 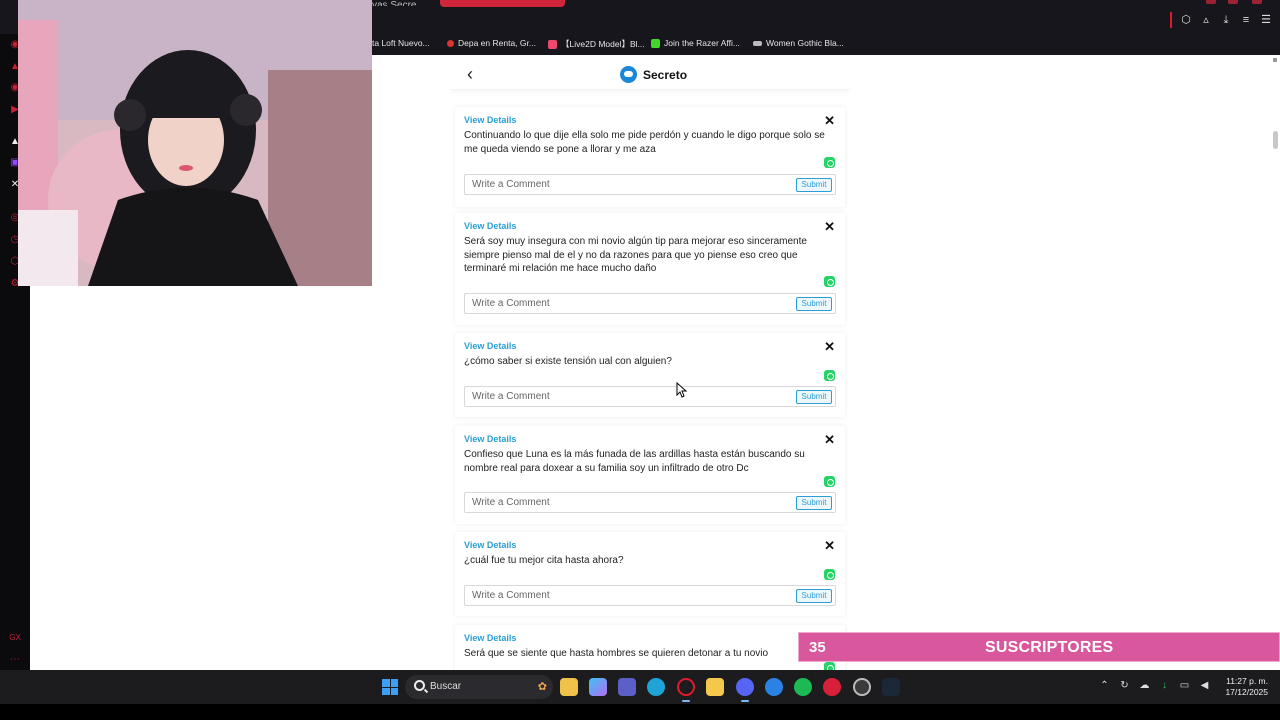 I want to click on active-tab, so click(x=502, y=3).